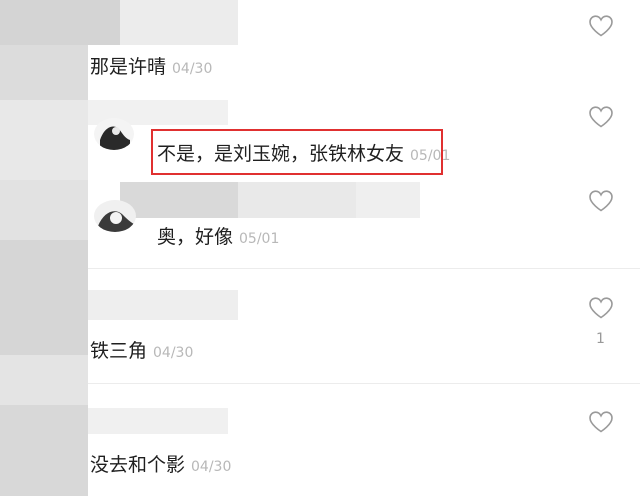  What do you see at coordinates (281, 154) in the screenshot?
I see `comment-text: 不是，是刘玉婉，张铁林女友` at bounding box center [281, 154].